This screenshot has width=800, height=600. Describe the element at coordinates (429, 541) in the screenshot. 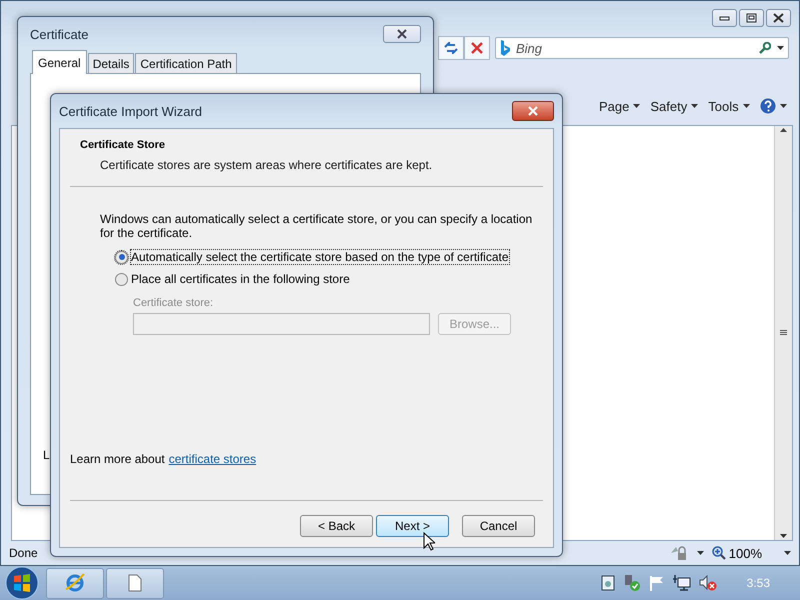

I see `cursor-icon` at that location.